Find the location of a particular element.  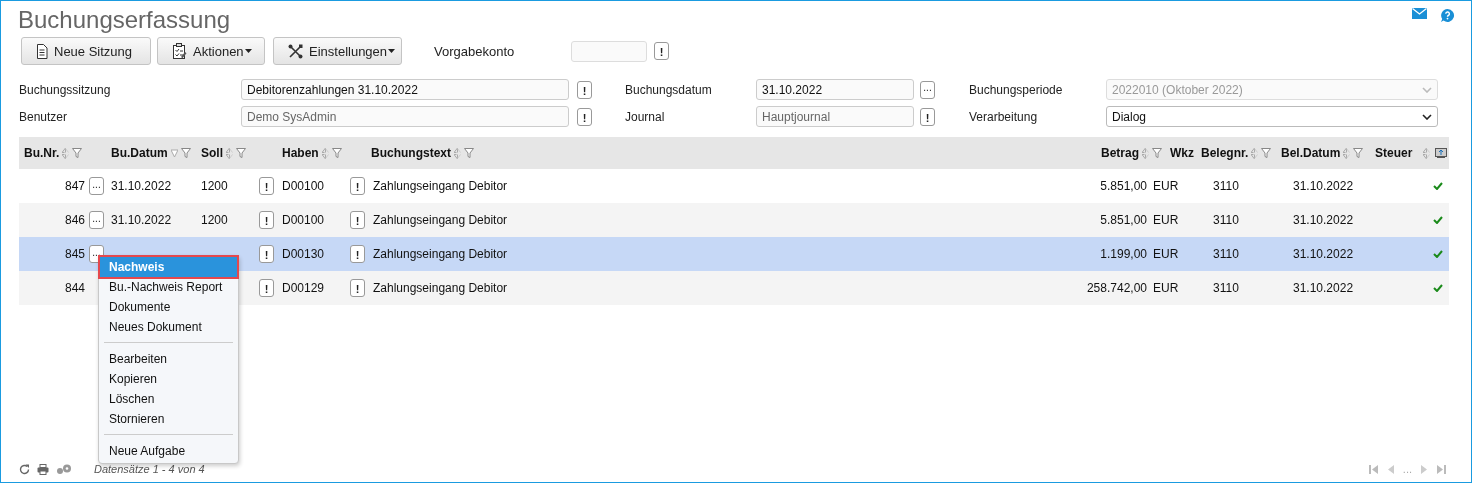

column-header: Buchungstext is located at coordinates (411, 153).